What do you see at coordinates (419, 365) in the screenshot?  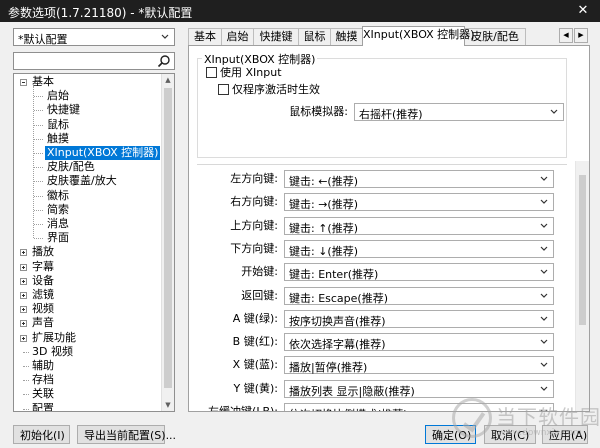 I see `mapping-select: 播放|暂停(推荐)` at bounding box center [419, 365].